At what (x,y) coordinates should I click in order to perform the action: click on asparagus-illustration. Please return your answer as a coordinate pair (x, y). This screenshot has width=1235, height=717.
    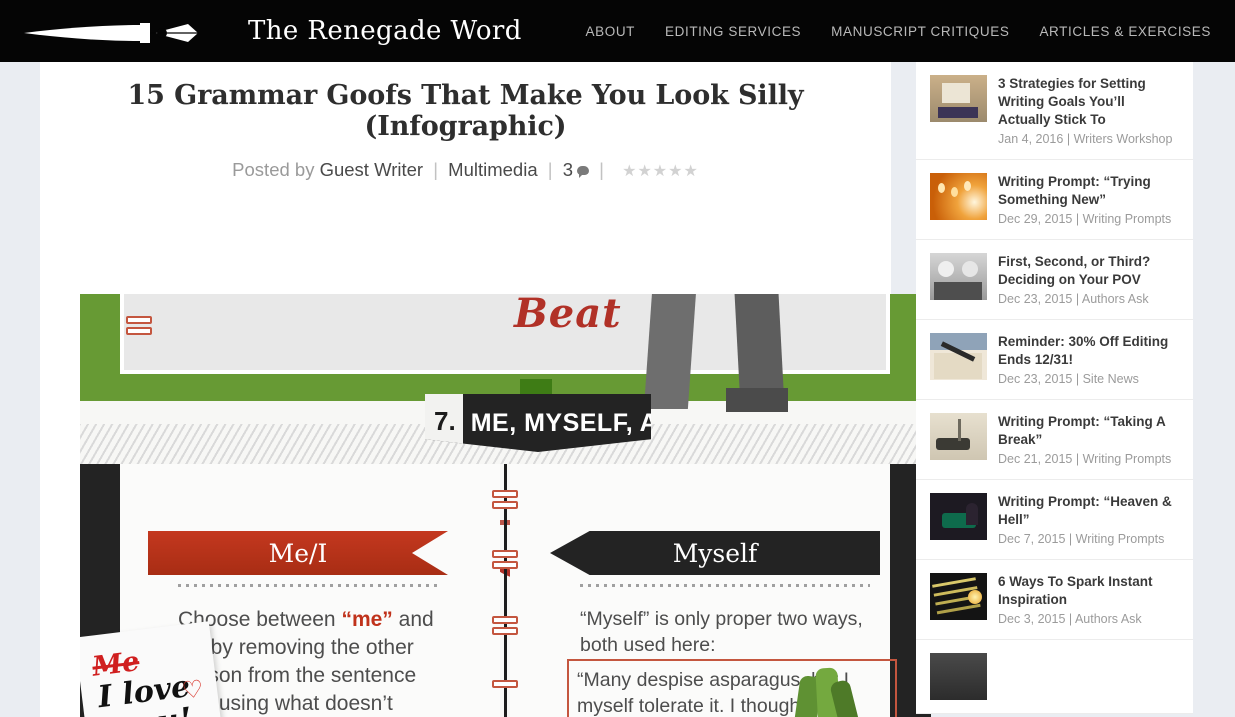
    Looking at the image, I should click on (835, 692).